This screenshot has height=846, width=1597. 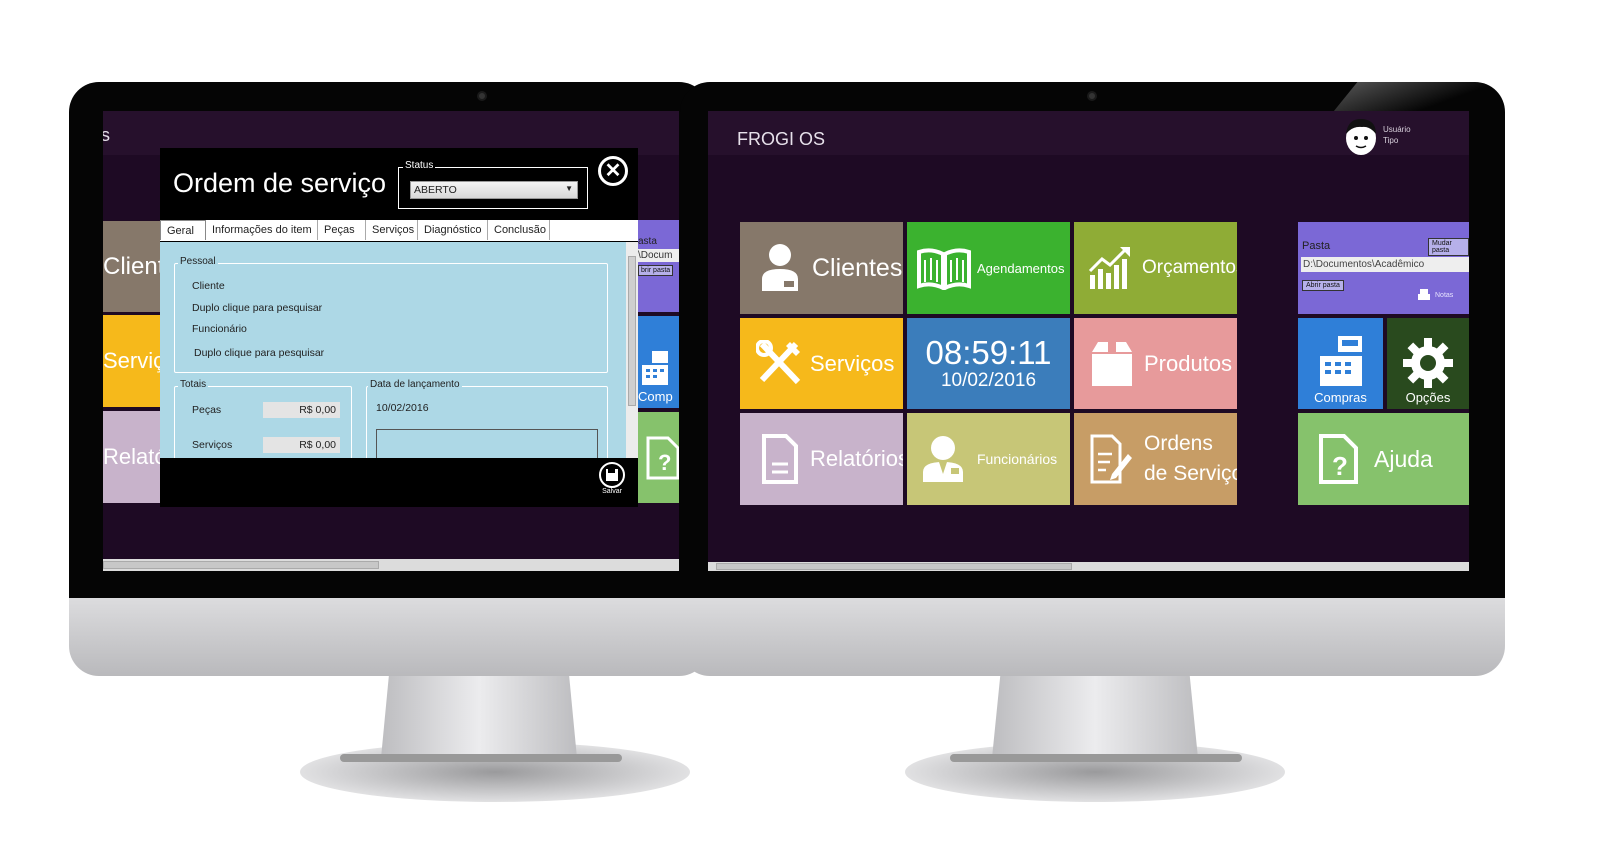 What do you see at coordinates (1340, 361) in the screenshot?
I see `cash-register-icon` at bounding box center [1340, 361].